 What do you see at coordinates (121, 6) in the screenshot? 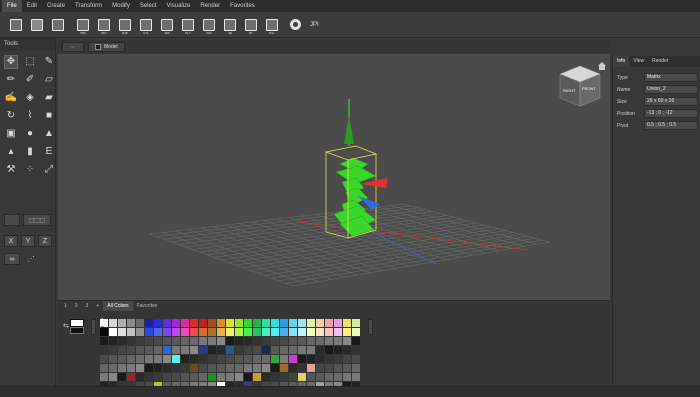
I see `menu-modify: Modify` at bounding box center [121, 6].